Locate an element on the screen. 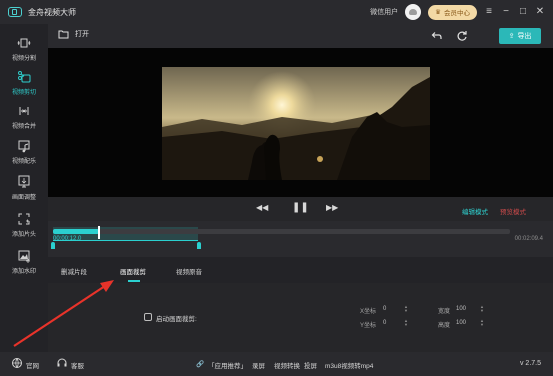  player-controls: ◀◀ ❚❚ ▶▶ 编辑模式 预览模式 is located at coordinates (300, 209).